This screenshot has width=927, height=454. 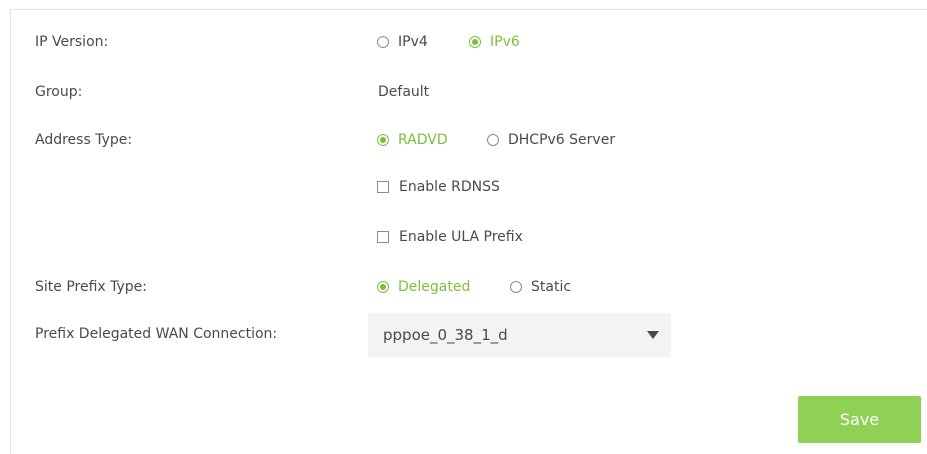 What do you see at coordinates (653, 335) in the screenshot?
I see `caret-down-icon` at bounding box center [653, 335].